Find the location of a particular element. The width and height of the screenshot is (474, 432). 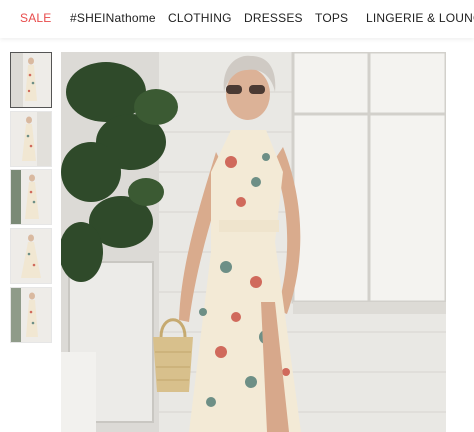

nav-item-clothing: CLOTHING is located at coordinates (200, 18).